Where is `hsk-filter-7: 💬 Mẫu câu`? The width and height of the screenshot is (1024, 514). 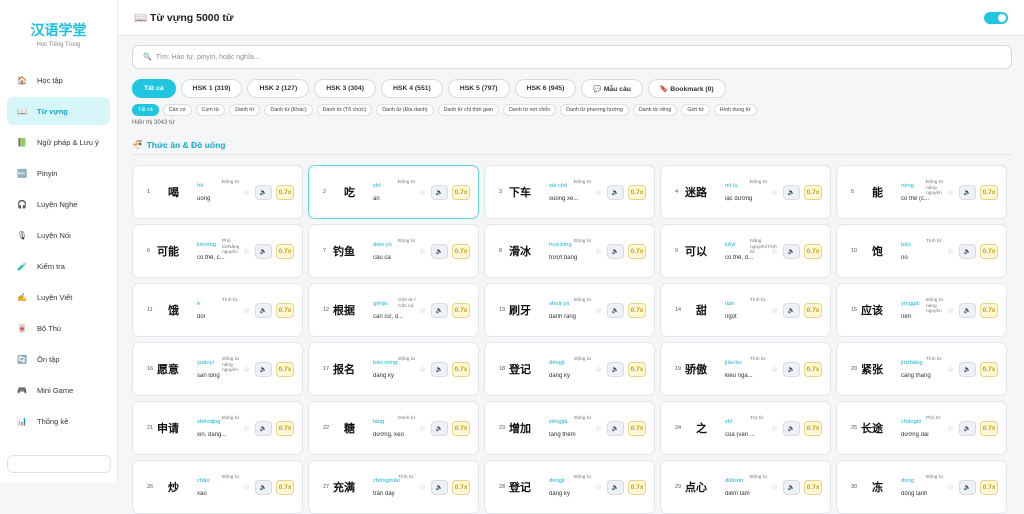
hsk-filter-7: 💬 Mẫu câu is located at coordinates (612, 88).